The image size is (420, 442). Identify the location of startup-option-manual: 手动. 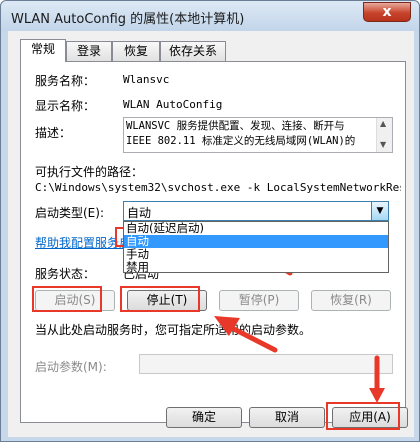
(256, 254).